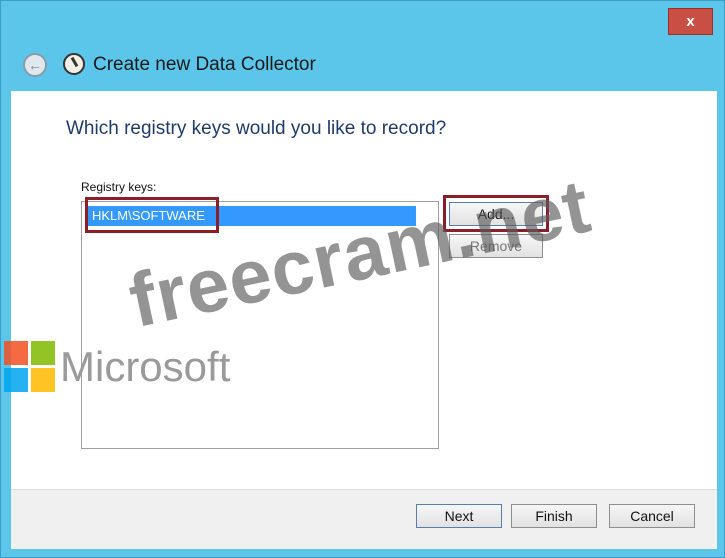 This screenshot has height=558, width=725. Describe the element at coordinates (459, 516) in the screenshot. I see `next-button: Next` at that location.